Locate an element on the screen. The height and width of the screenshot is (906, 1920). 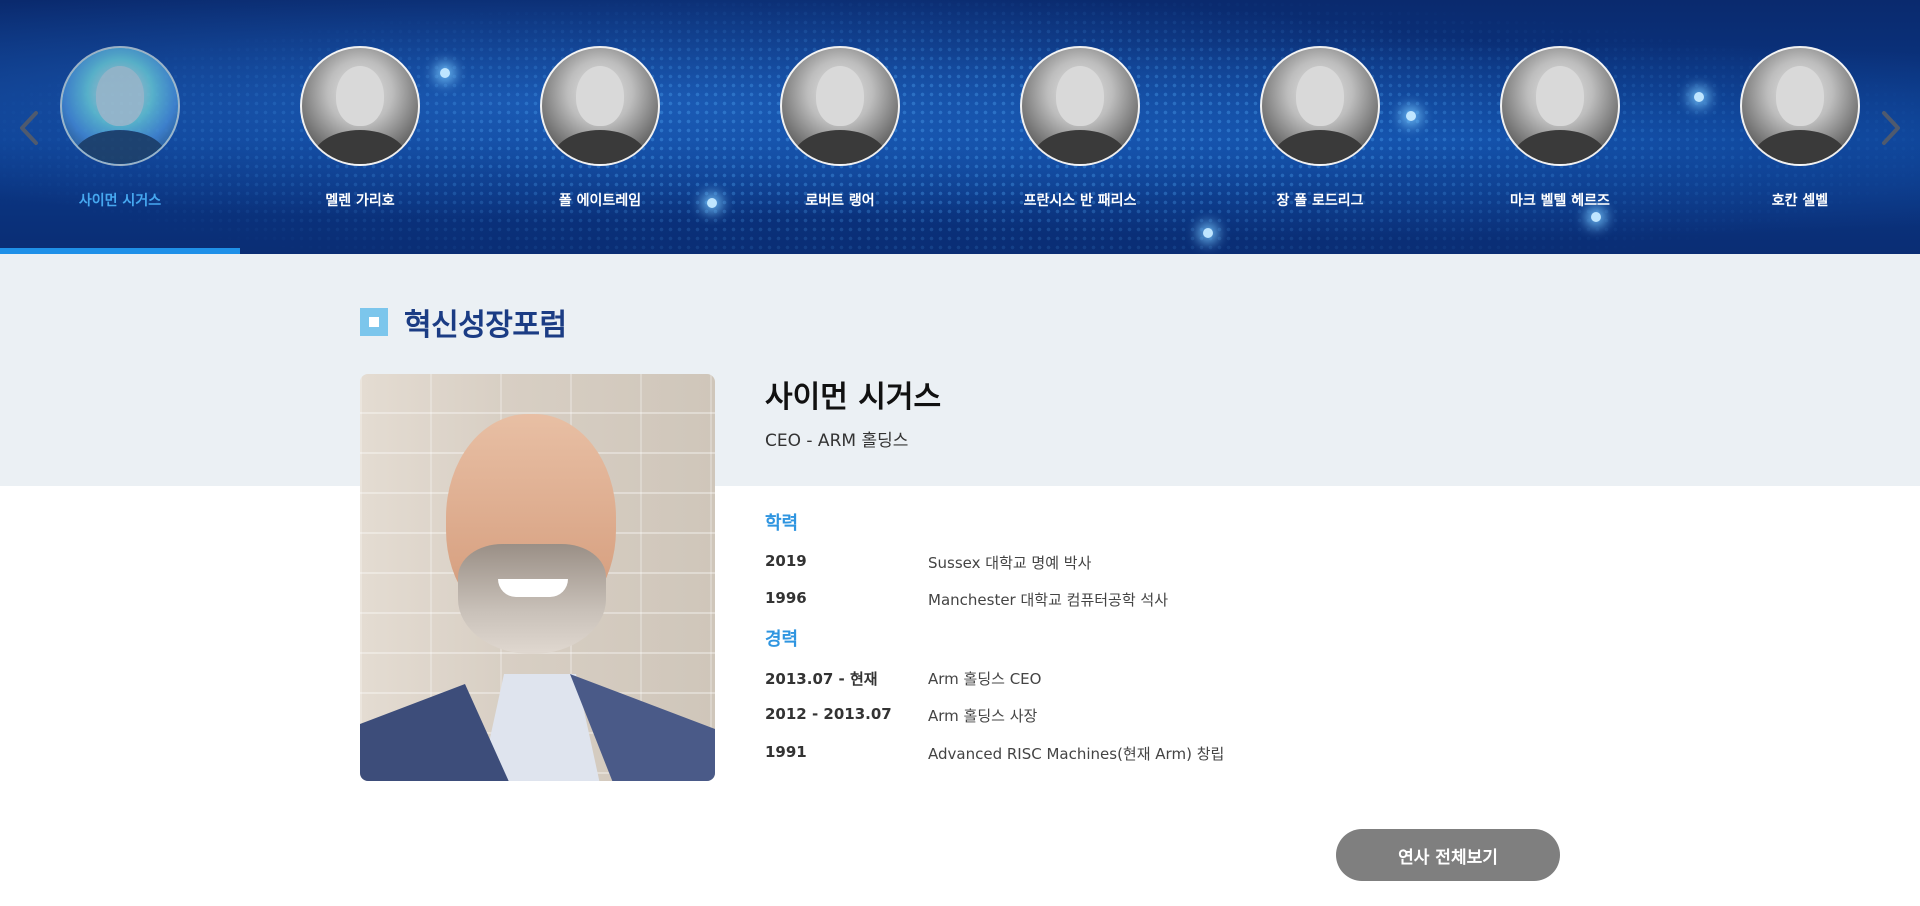
speaker-item-name: 호칸 셀벨 is located at coordinates (1800, 201).